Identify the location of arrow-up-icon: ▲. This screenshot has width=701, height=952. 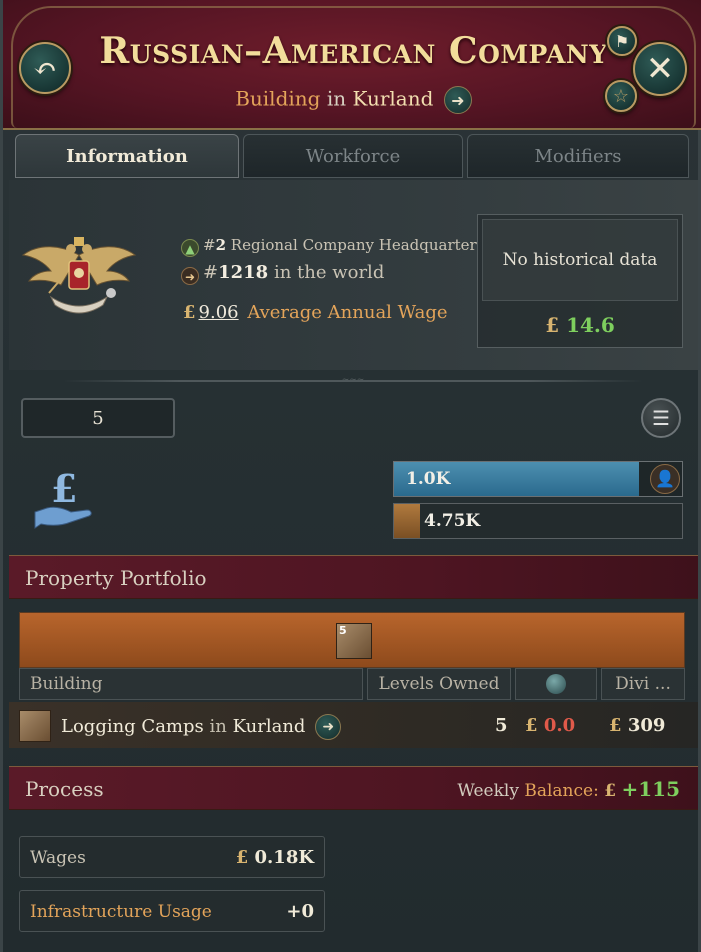
(190, 248).